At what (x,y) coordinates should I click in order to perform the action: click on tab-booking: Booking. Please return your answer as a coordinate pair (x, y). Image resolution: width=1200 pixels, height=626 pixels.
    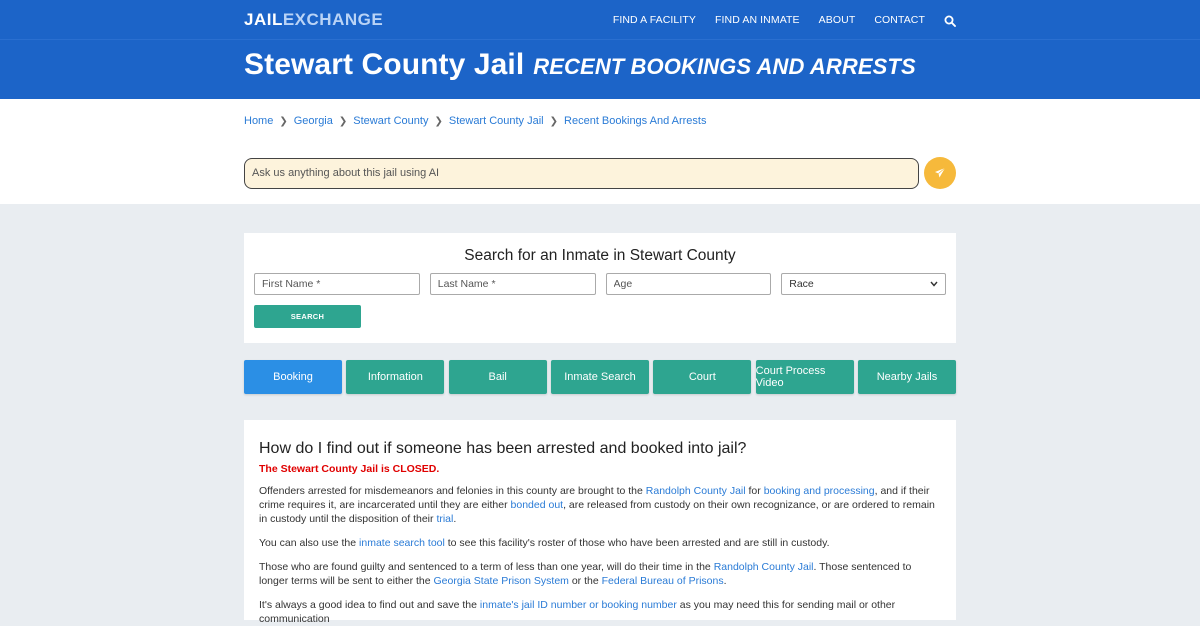
    Looking at the image, I should click on (293, 377).